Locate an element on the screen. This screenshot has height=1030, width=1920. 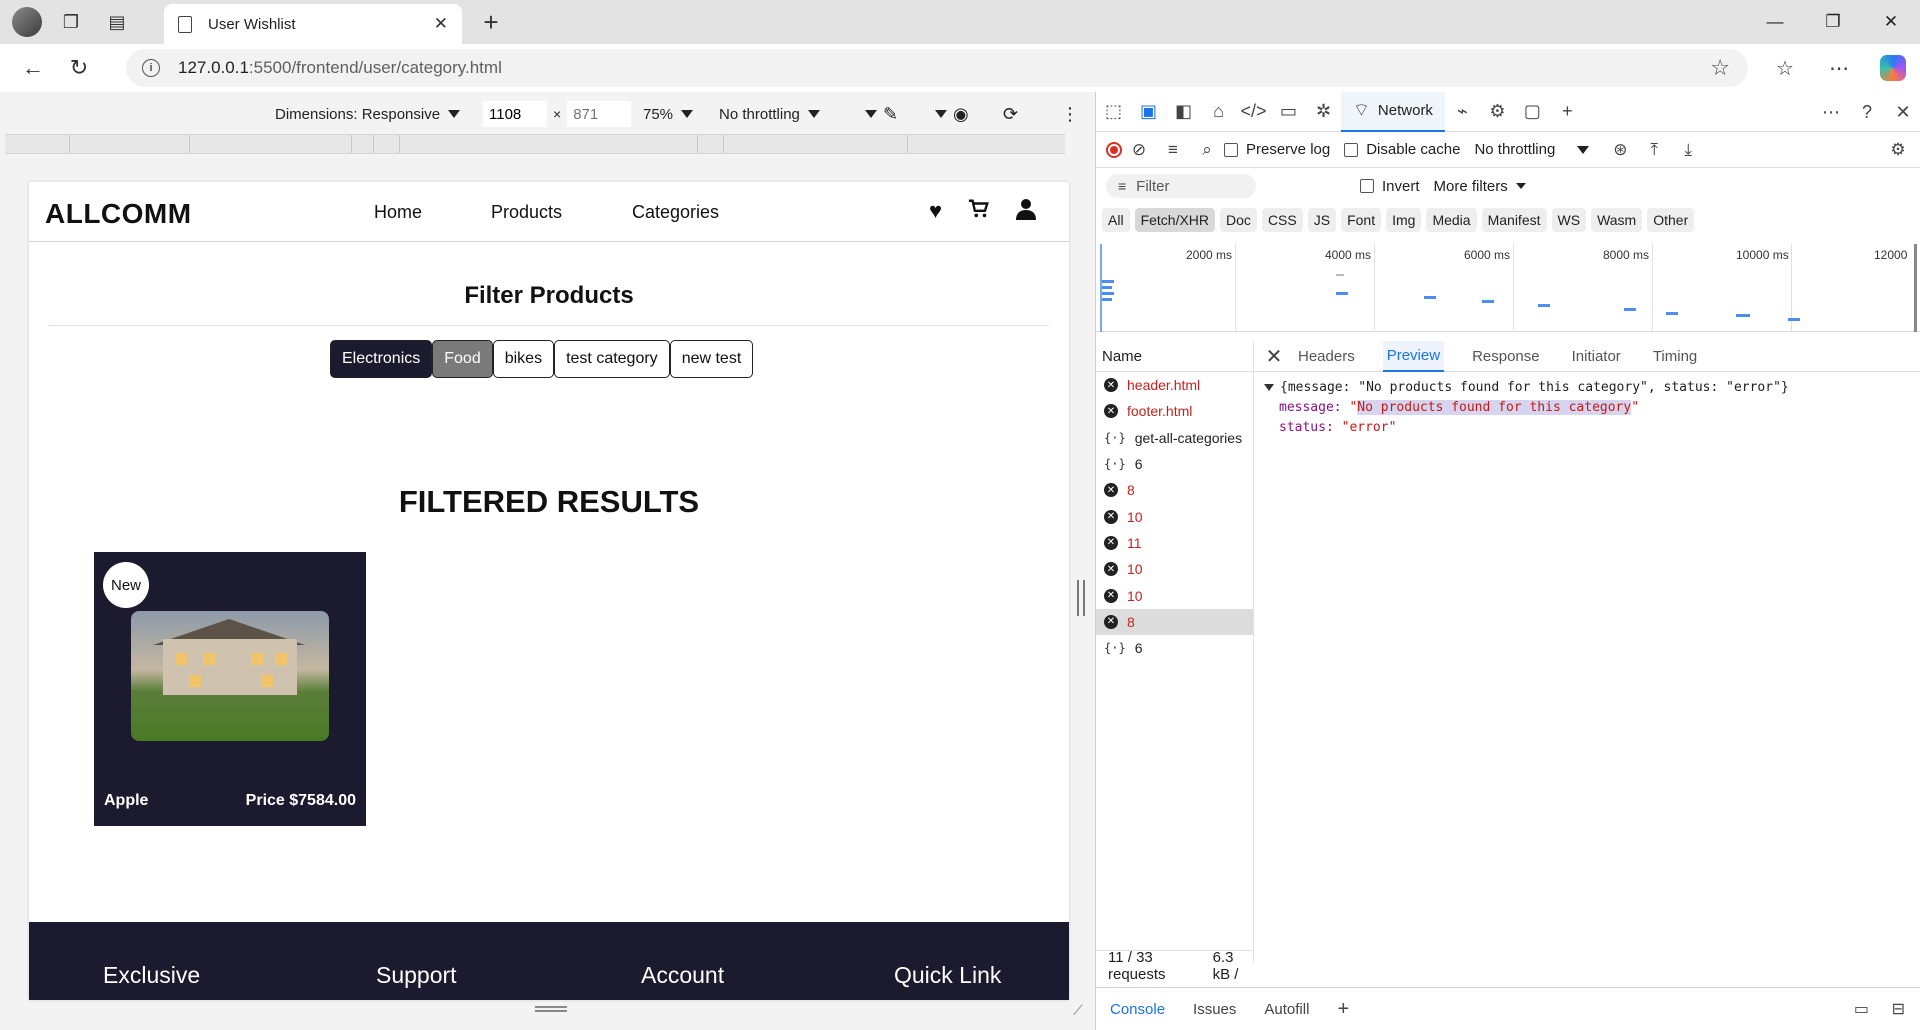
export-har-icon: ⤓ is located at coordinates (1688, 150).